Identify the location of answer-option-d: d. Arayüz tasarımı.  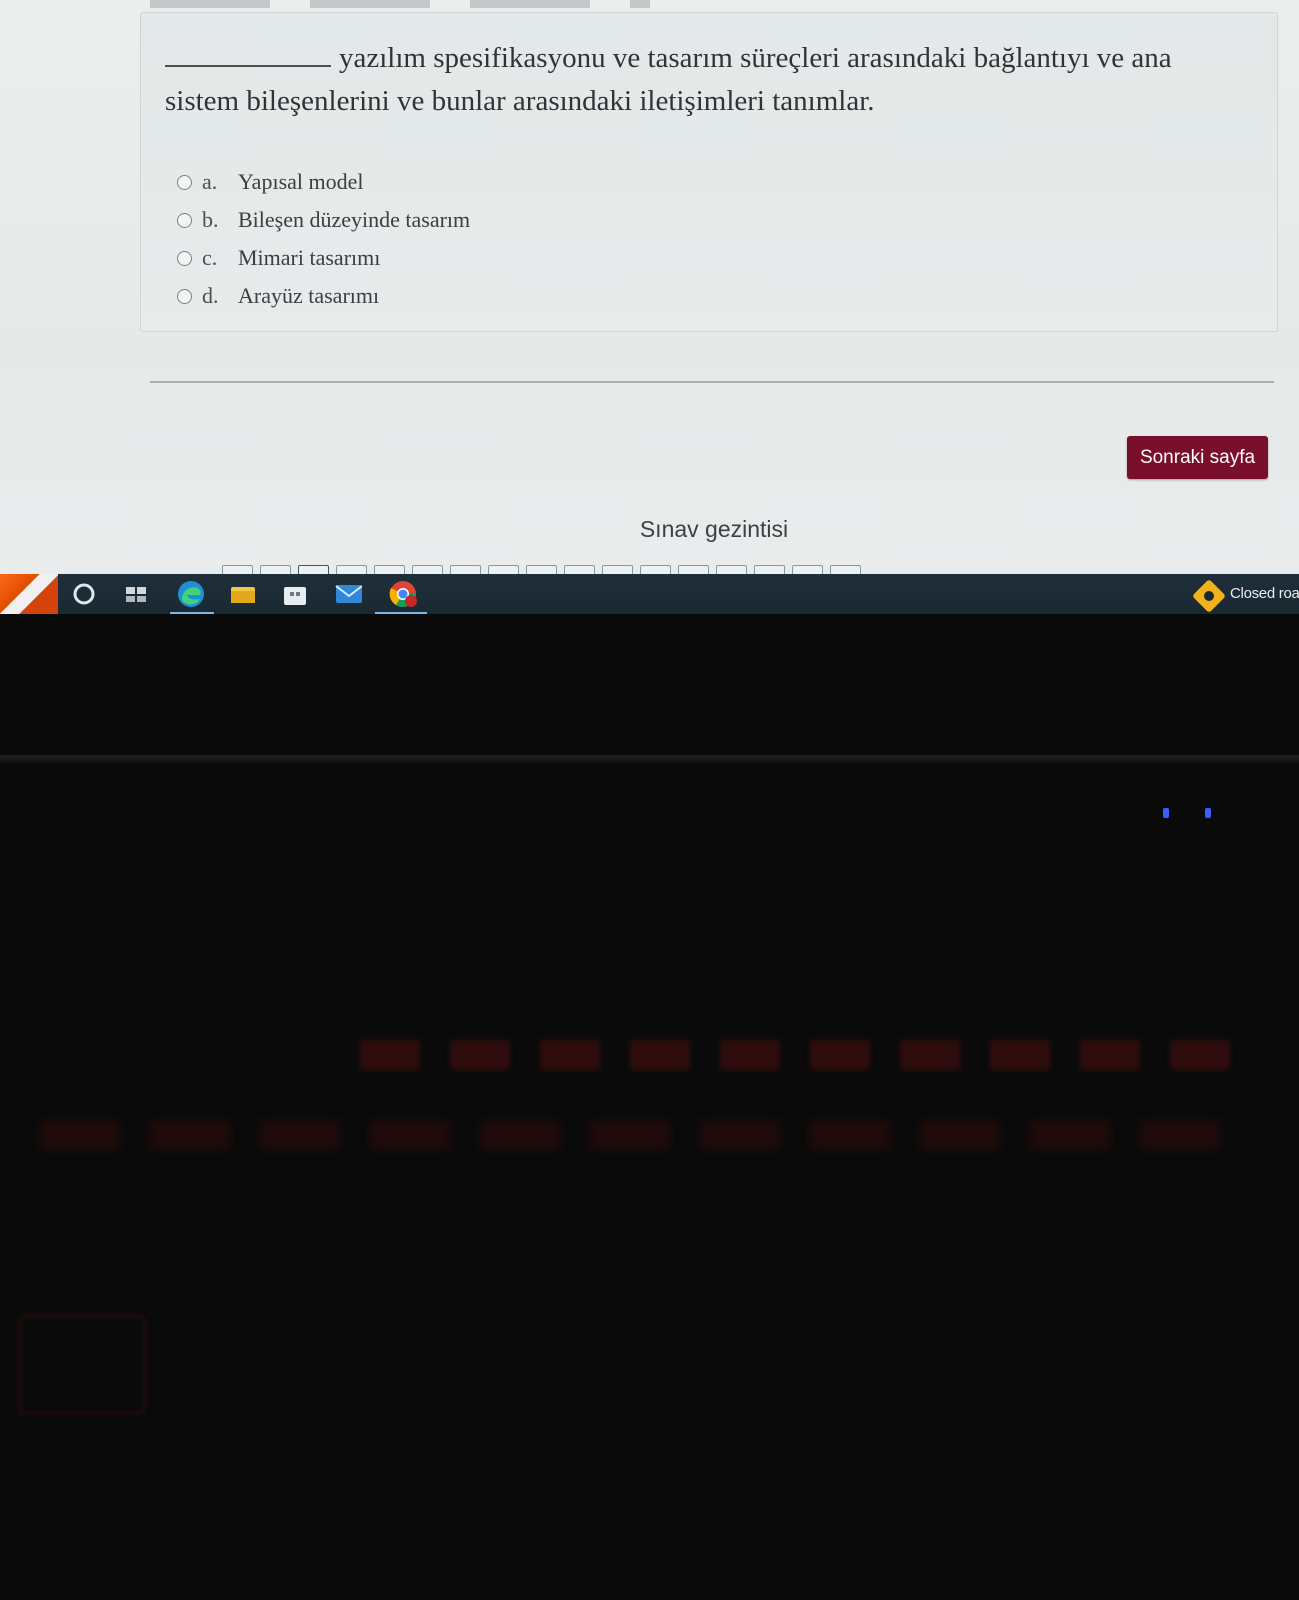
(323, 296).